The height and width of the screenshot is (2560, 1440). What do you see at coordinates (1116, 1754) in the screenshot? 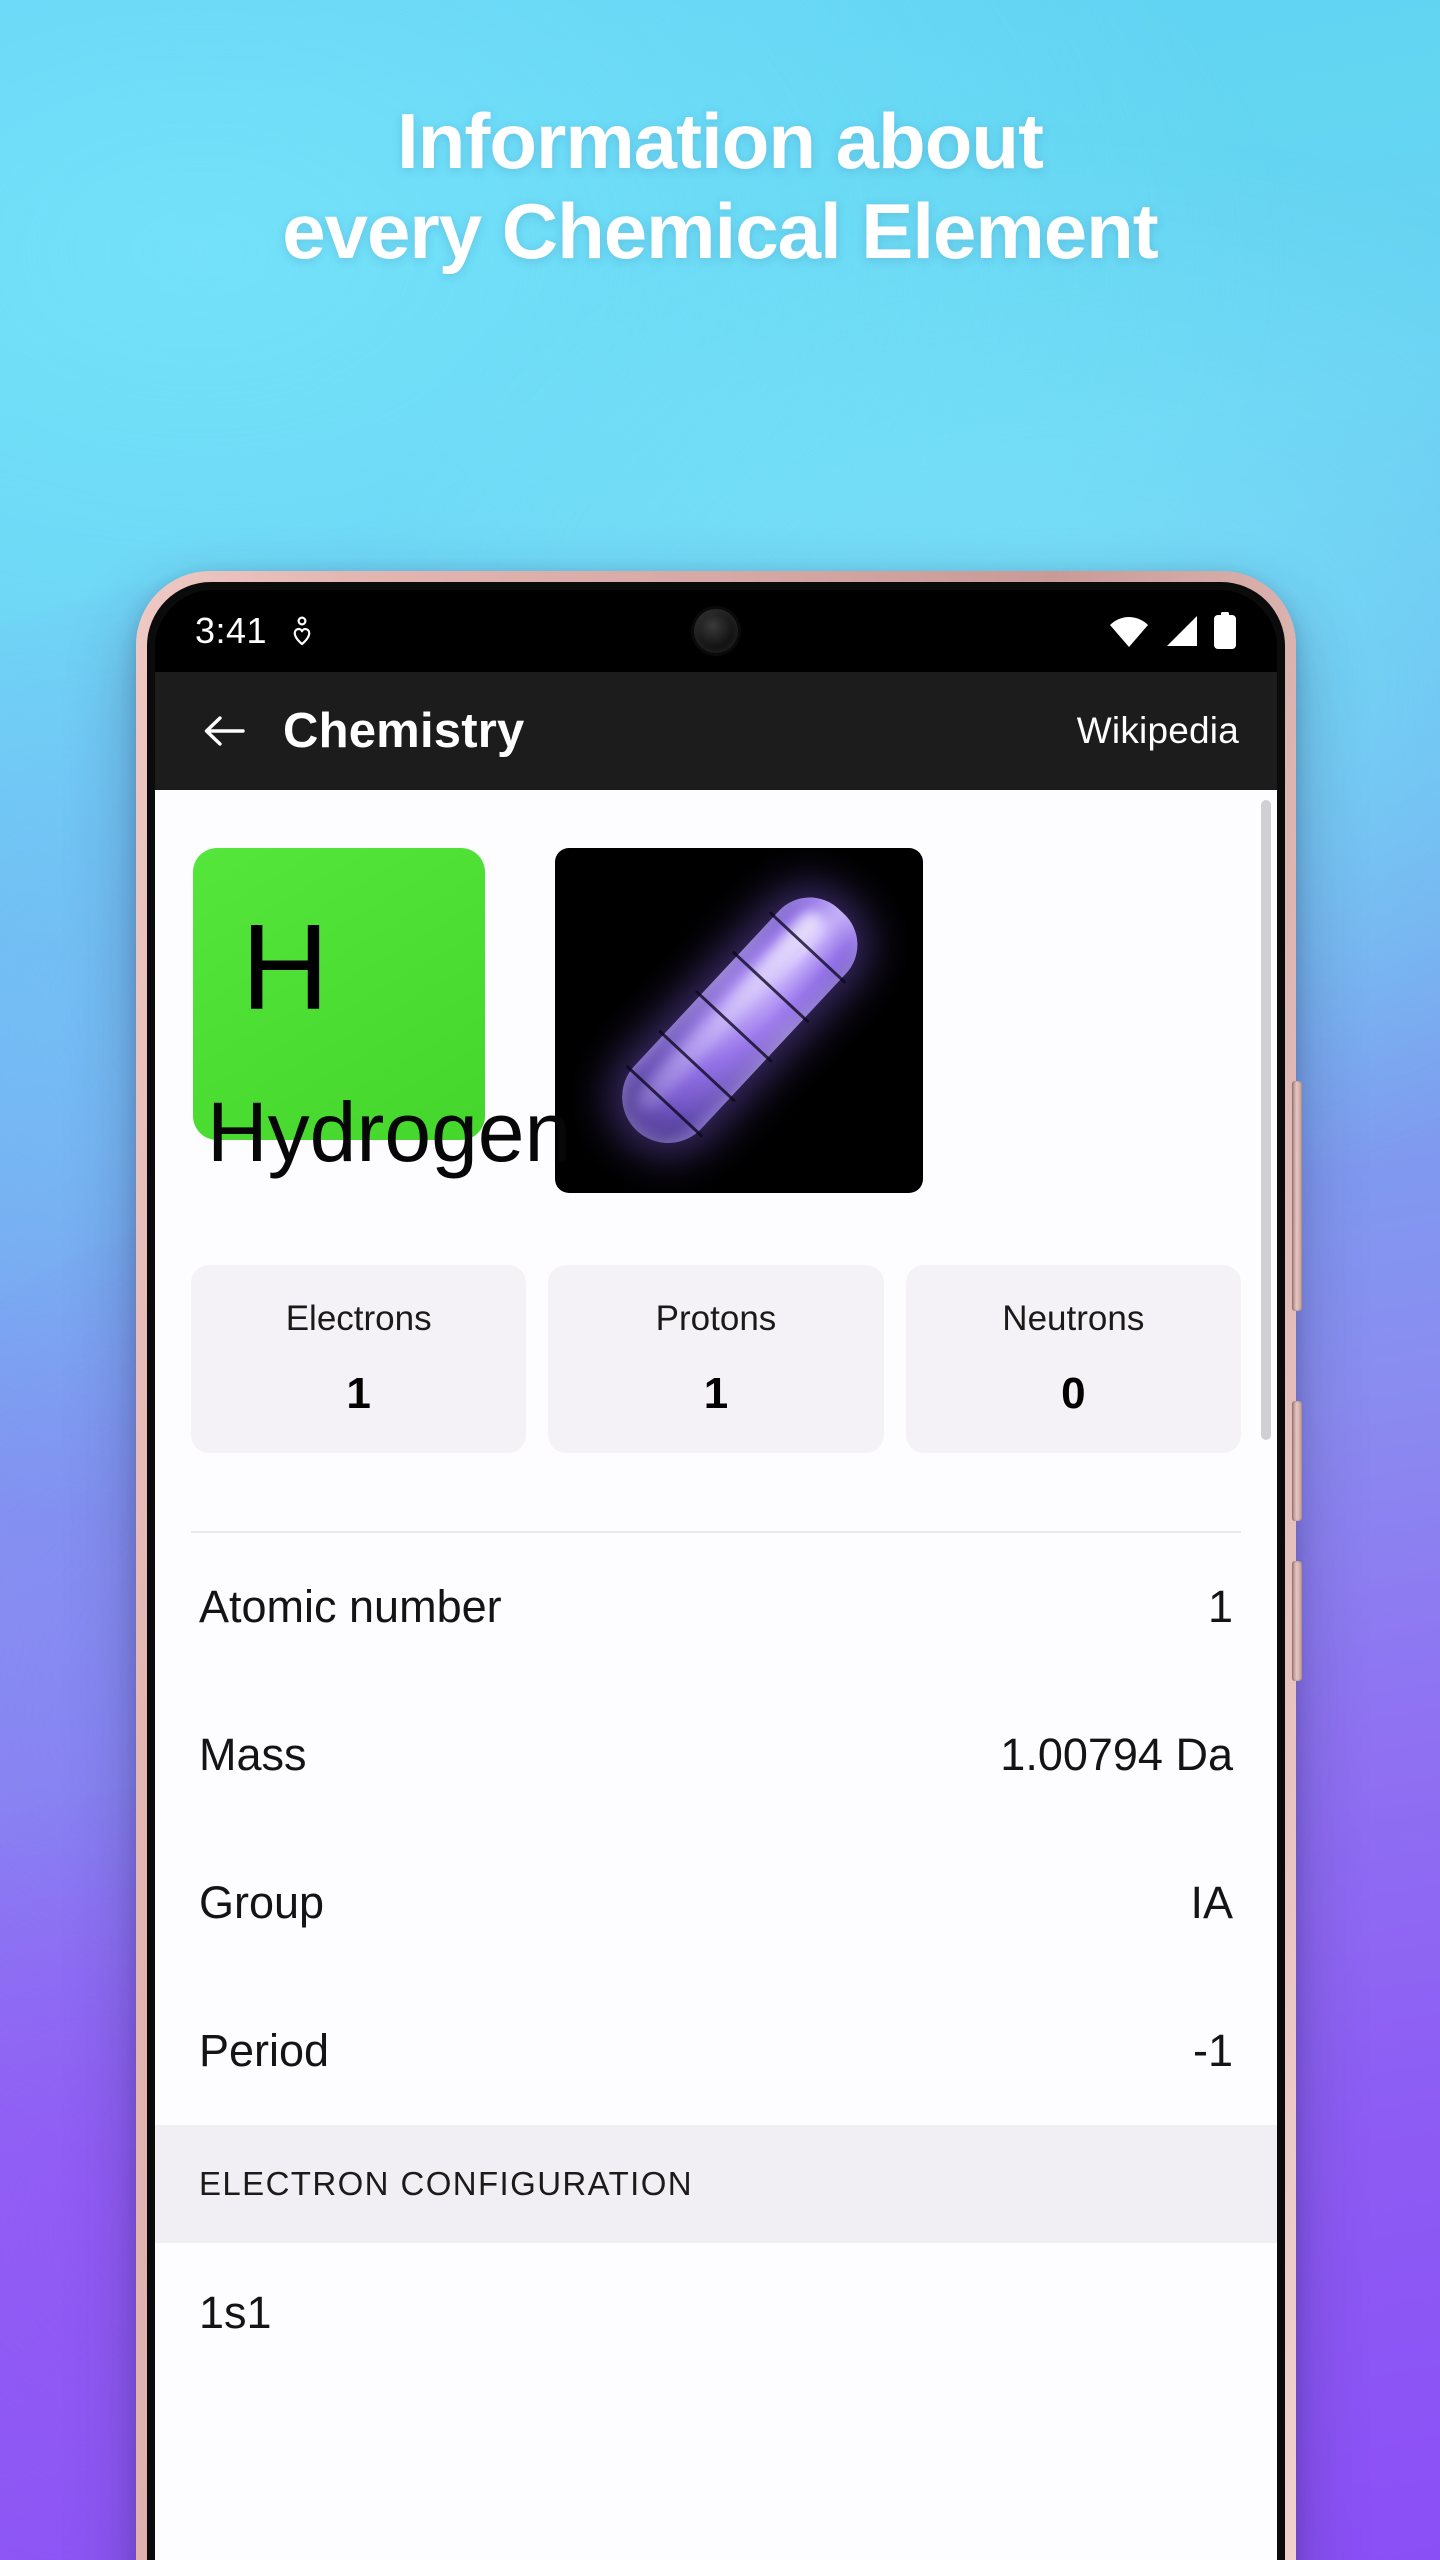
I see `property-value: 1.00794 Da` at bounding box center [1116, 1754].